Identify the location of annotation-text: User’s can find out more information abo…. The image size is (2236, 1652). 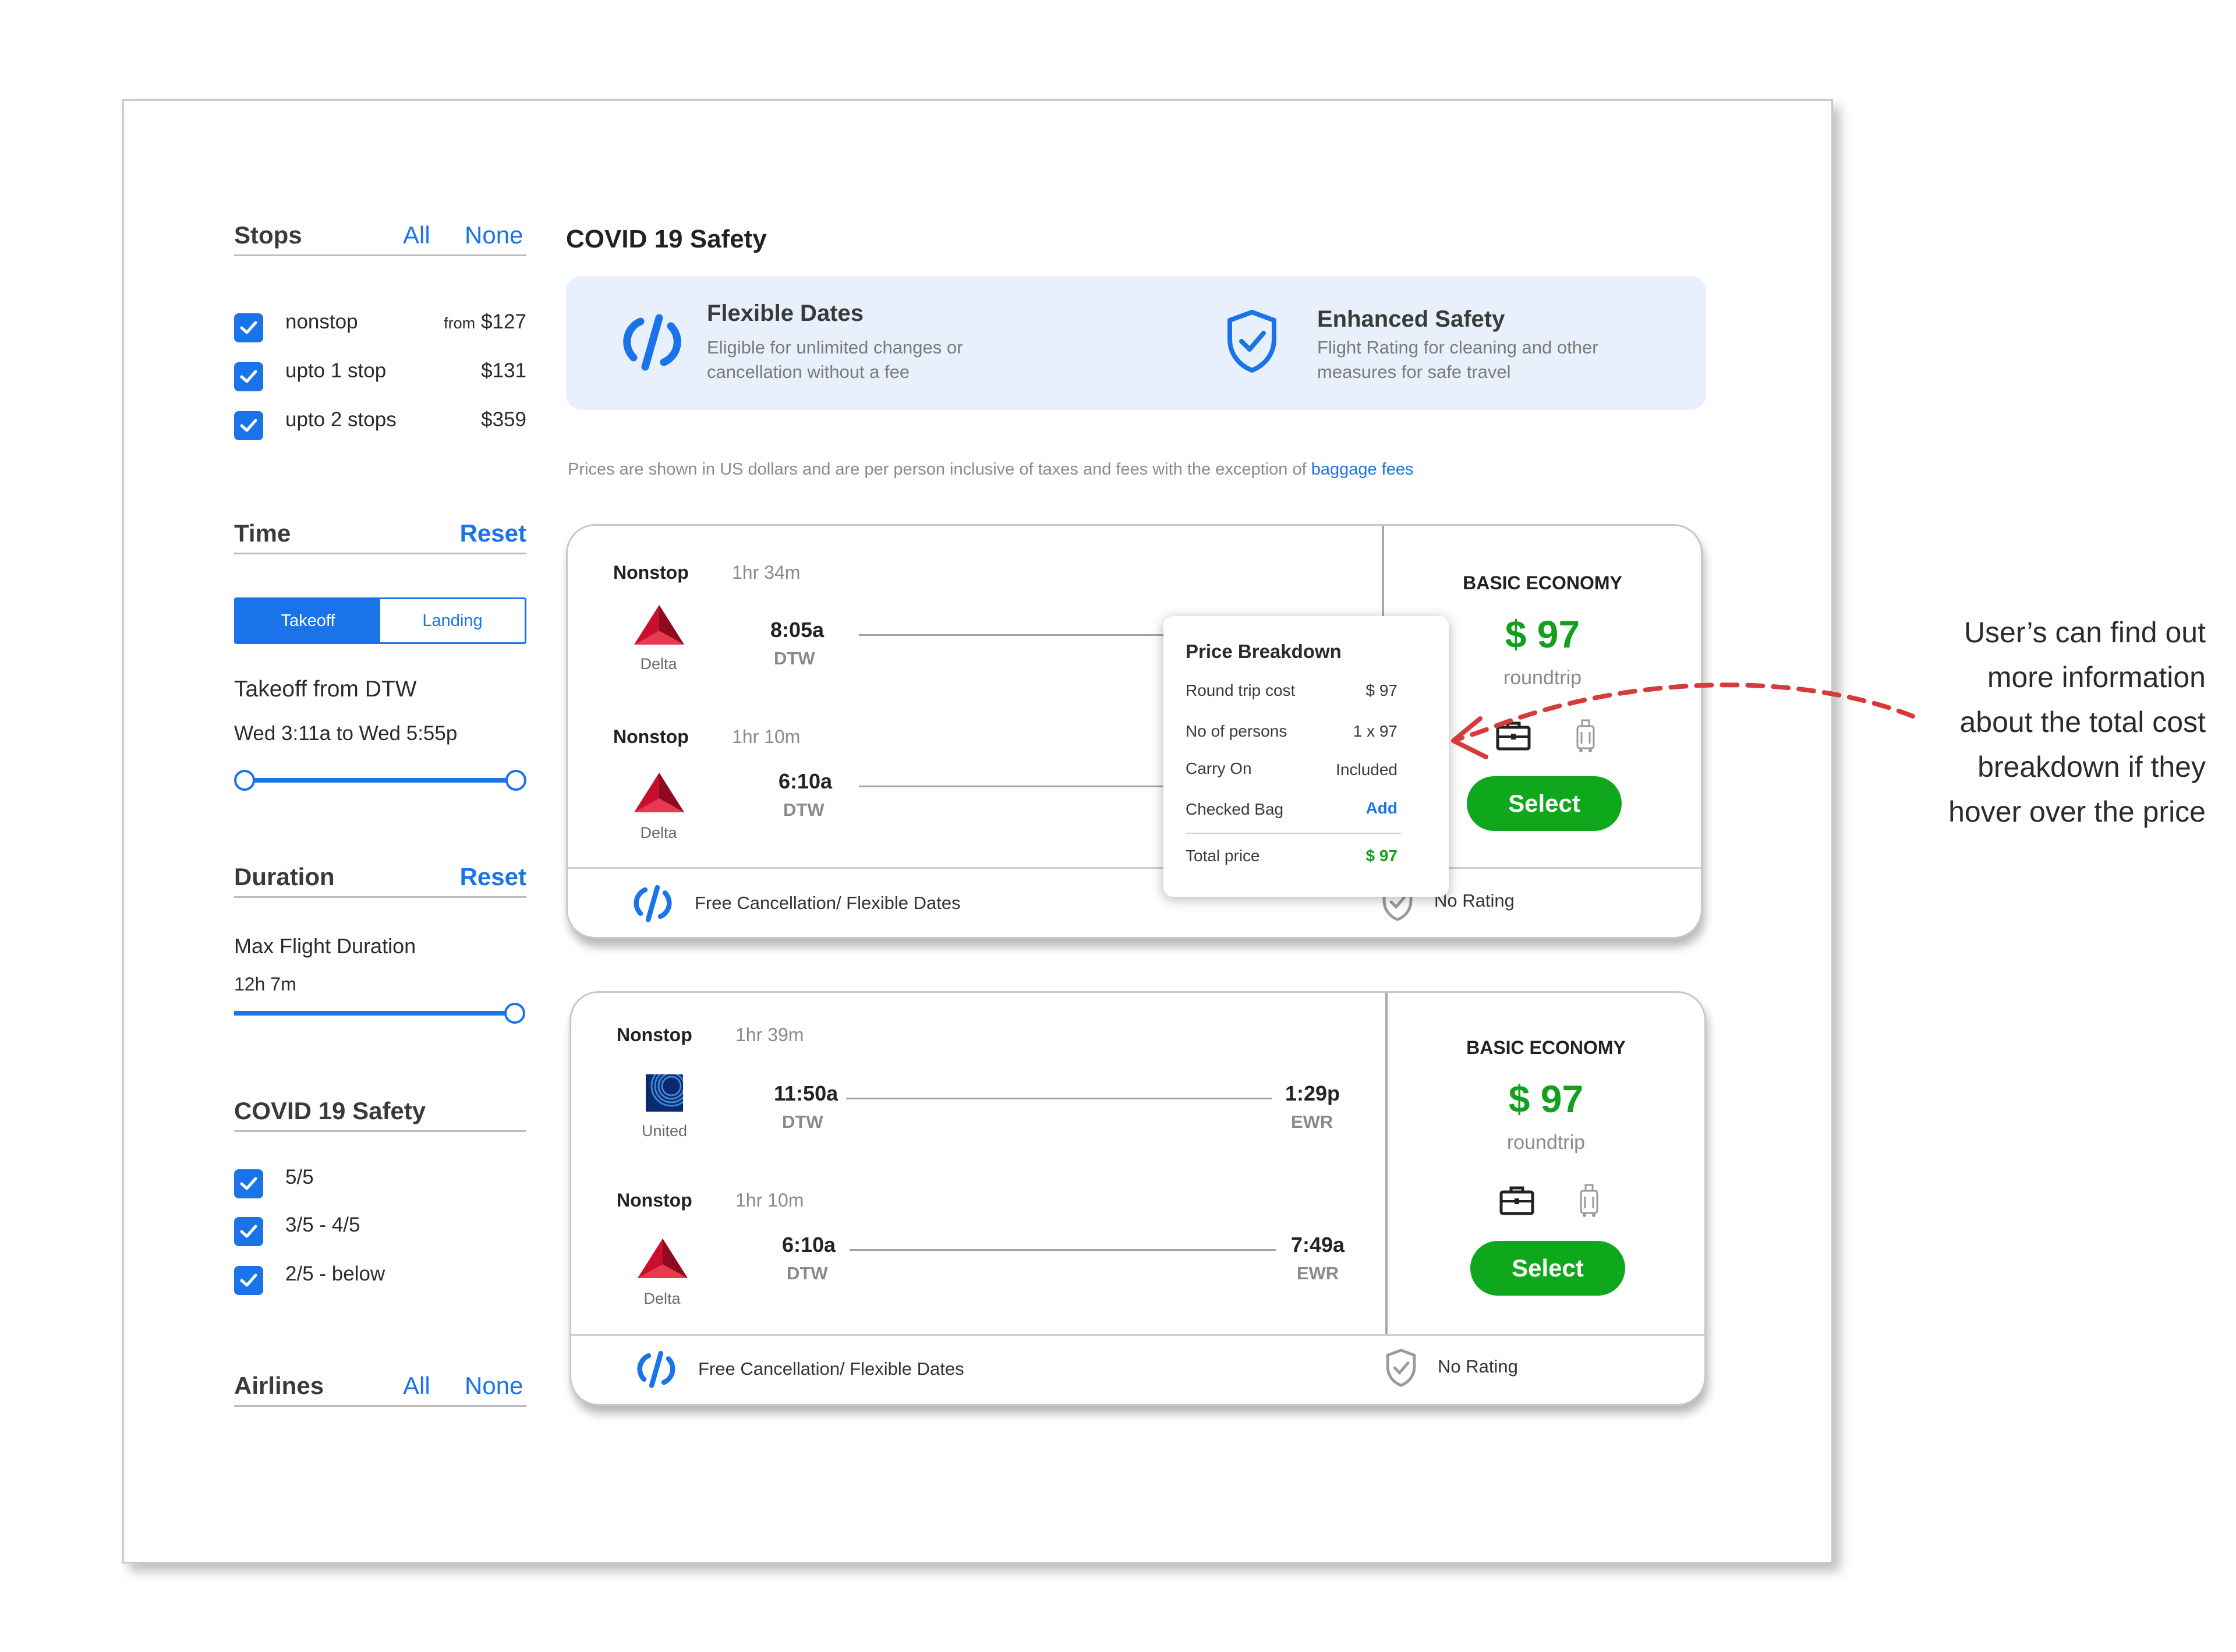
(2054, 722).